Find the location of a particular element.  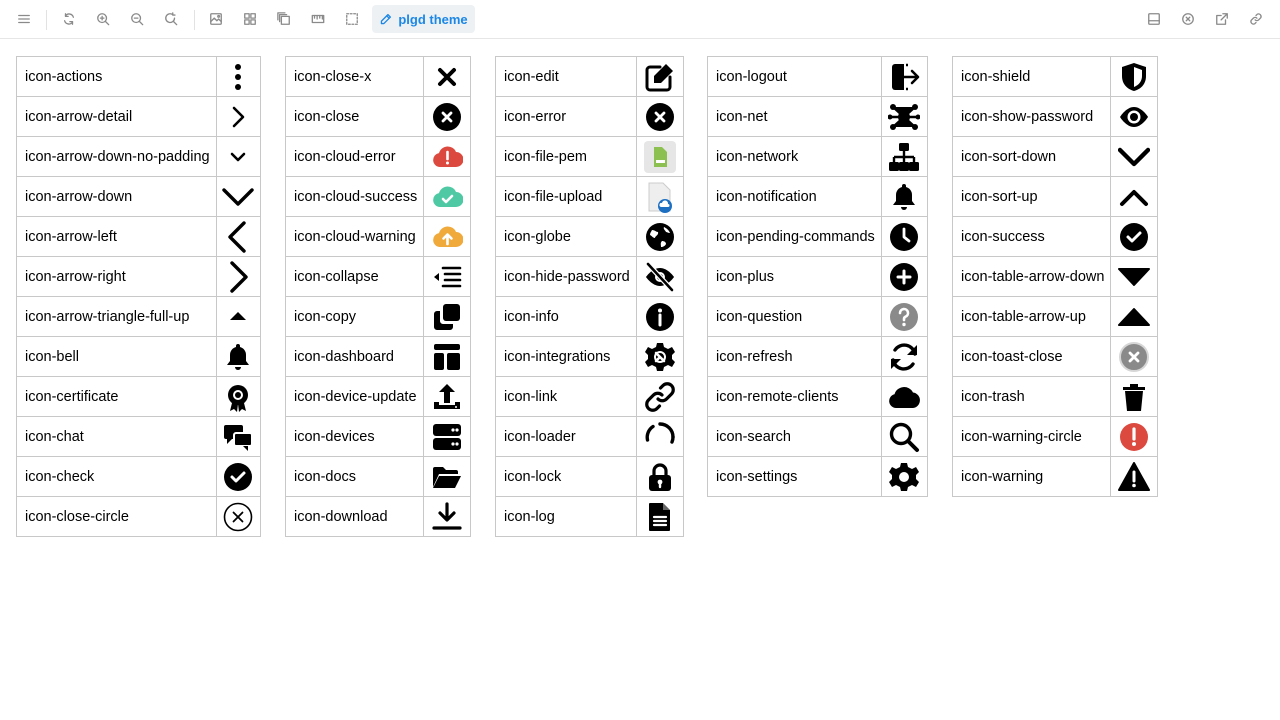

theme-button: plgd theme is located at coordinates (423, 19).